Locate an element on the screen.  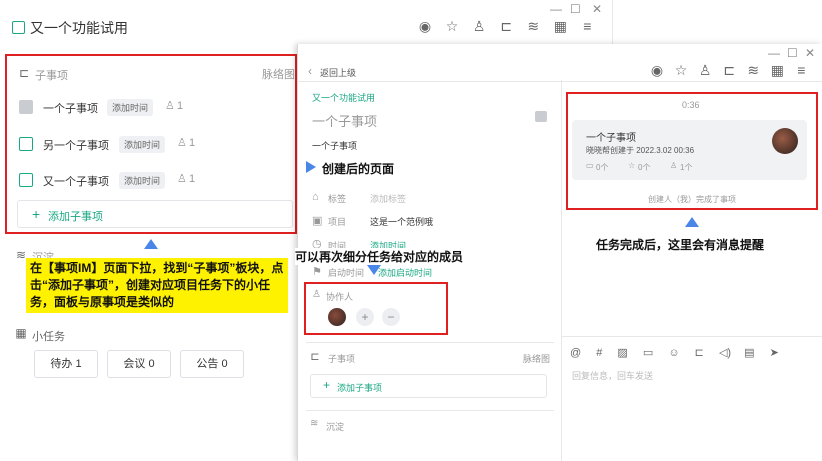
close-button: ✕ is located at coordinates (597, 9).